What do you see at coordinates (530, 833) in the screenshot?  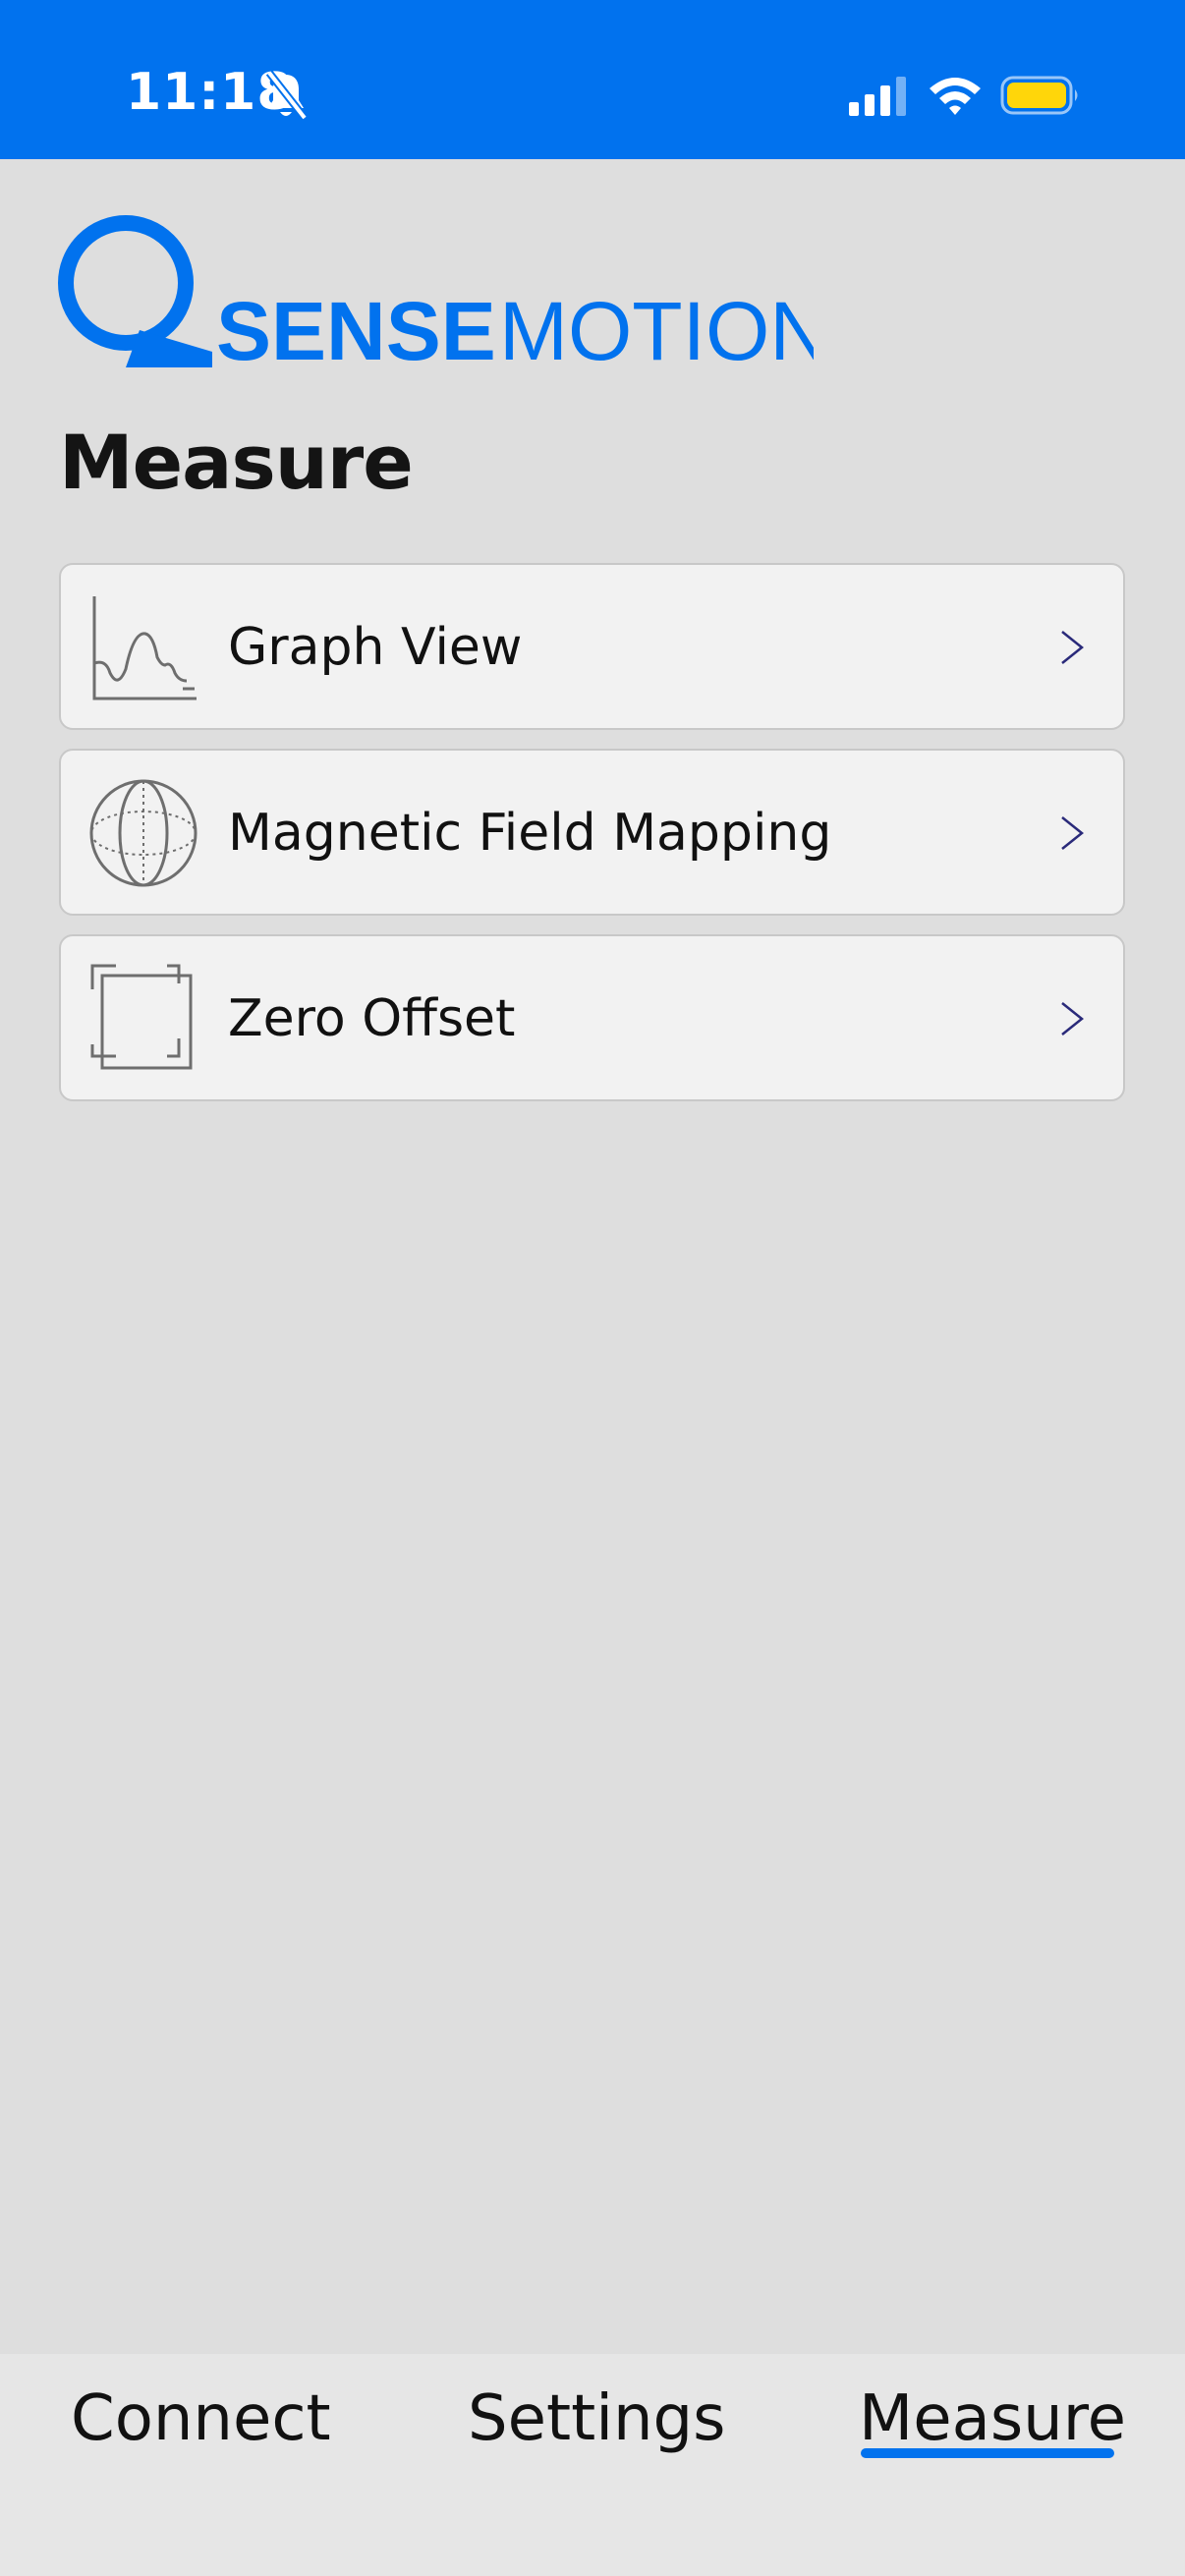 I see `menu-item-label: Magnetic Field Mapping` at bounding box center [530, 833].